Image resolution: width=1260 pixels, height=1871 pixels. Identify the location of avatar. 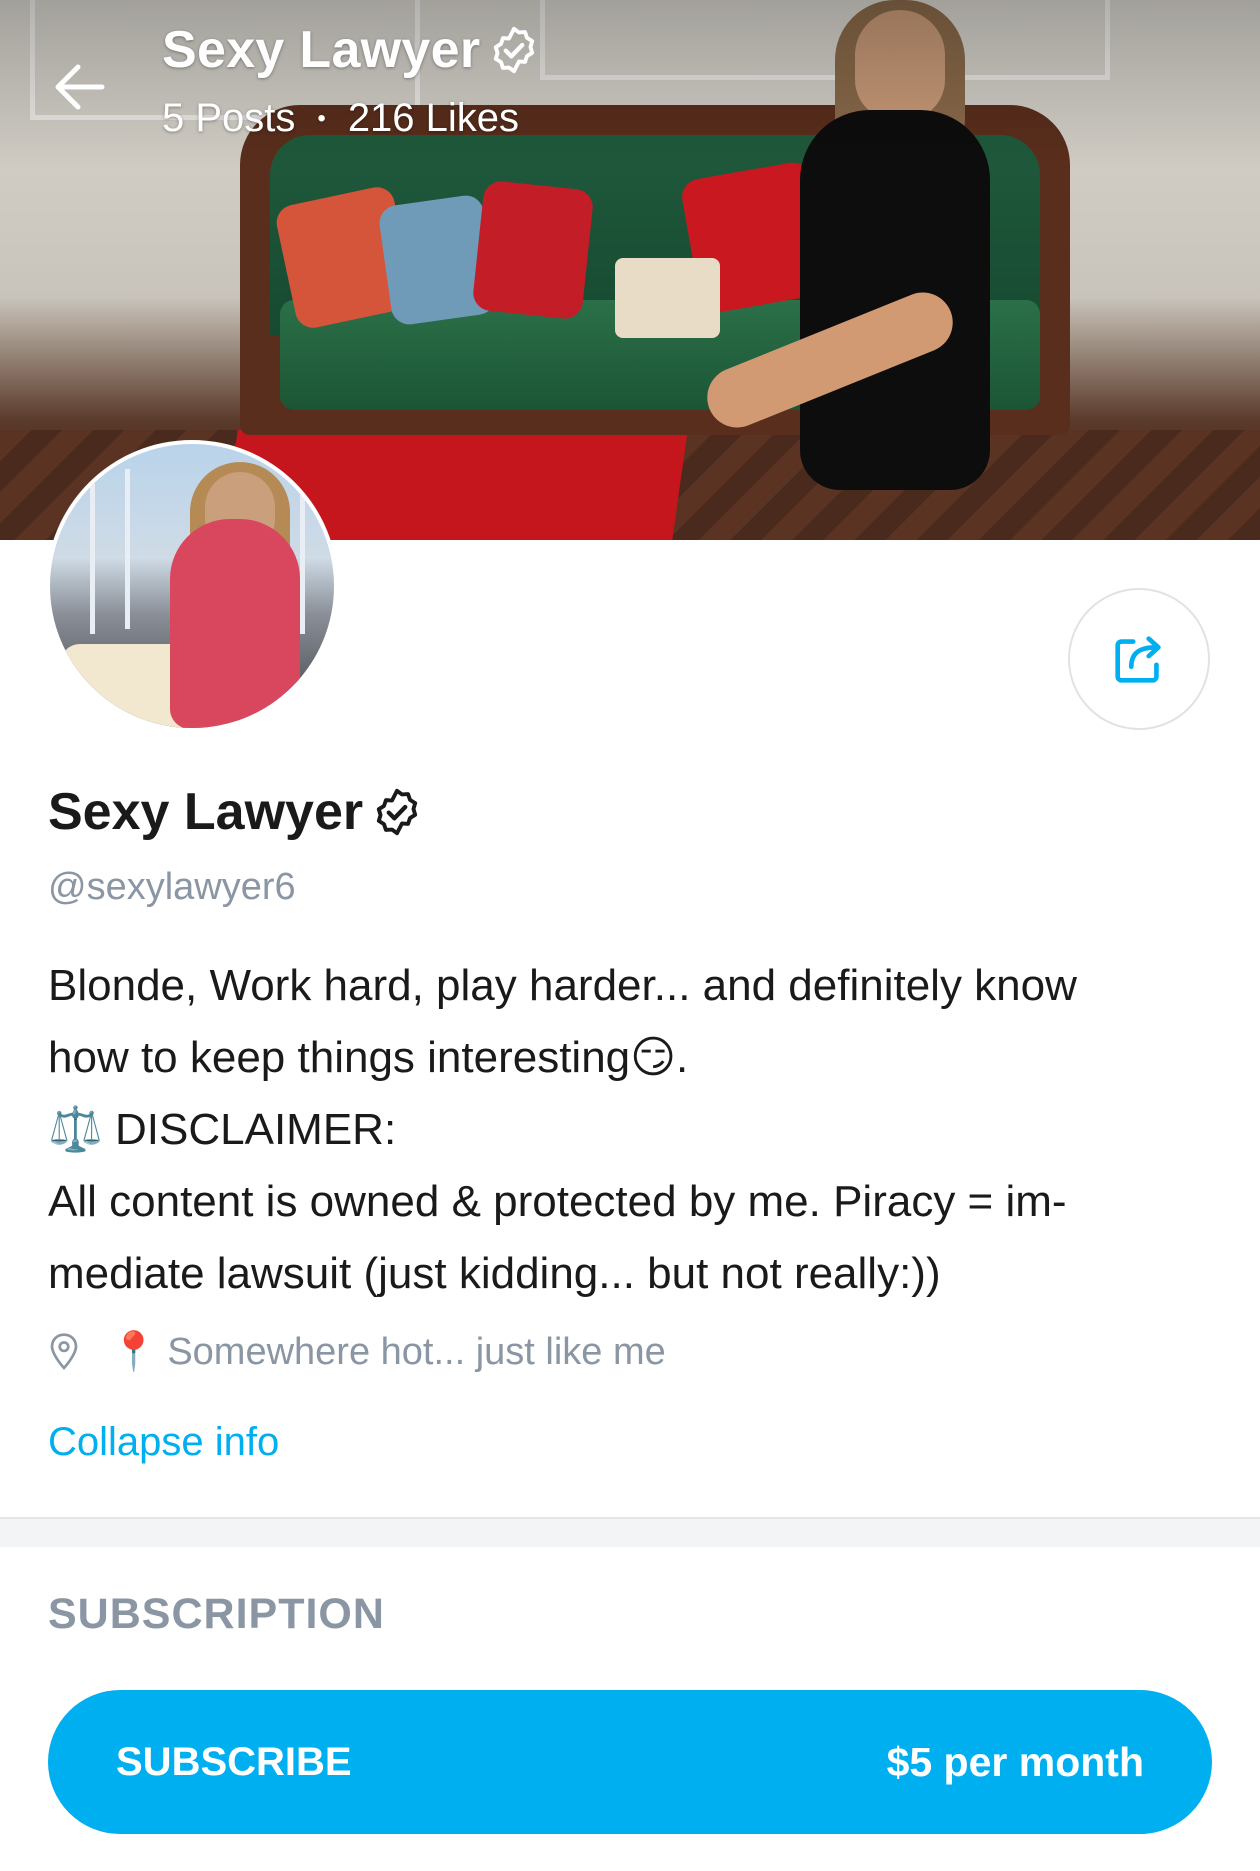
(192, 586).